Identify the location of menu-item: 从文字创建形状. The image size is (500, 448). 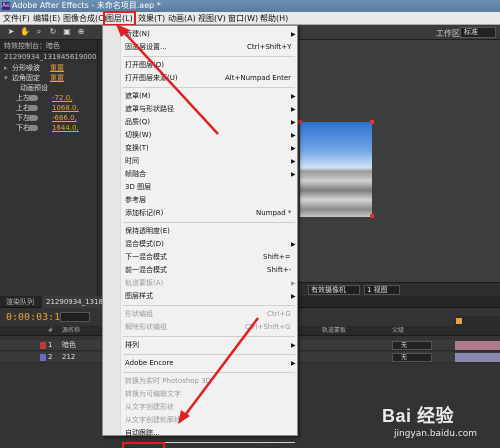
(201, 407).